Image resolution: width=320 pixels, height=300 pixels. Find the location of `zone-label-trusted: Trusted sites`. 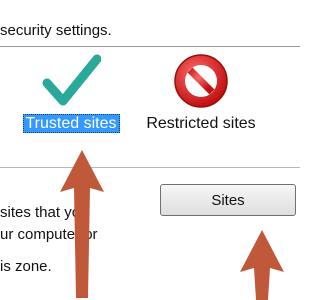

zone-label-trusted: Trusted sites is located at coordinates (71, 123).